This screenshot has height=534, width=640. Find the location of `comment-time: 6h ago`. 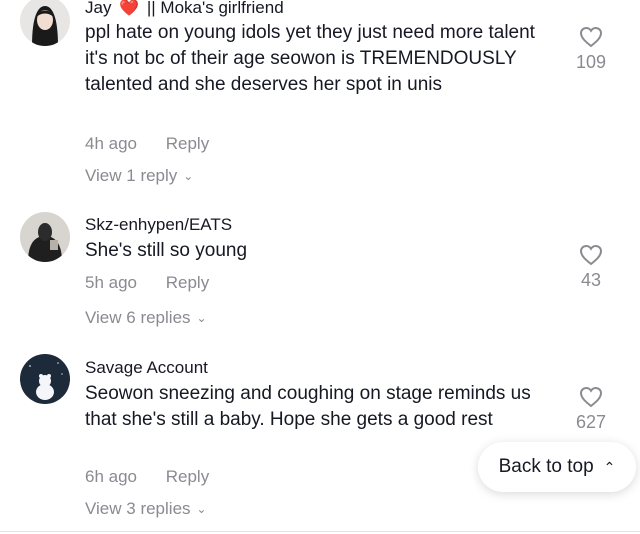

comment-time: 6h ago is located at coordinates (111, 476).